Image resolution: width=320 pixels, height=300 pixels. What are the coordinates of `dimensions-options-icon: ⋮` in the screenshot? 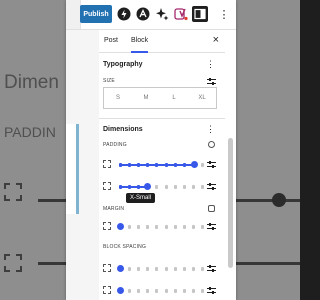 It's located at (210, 129).